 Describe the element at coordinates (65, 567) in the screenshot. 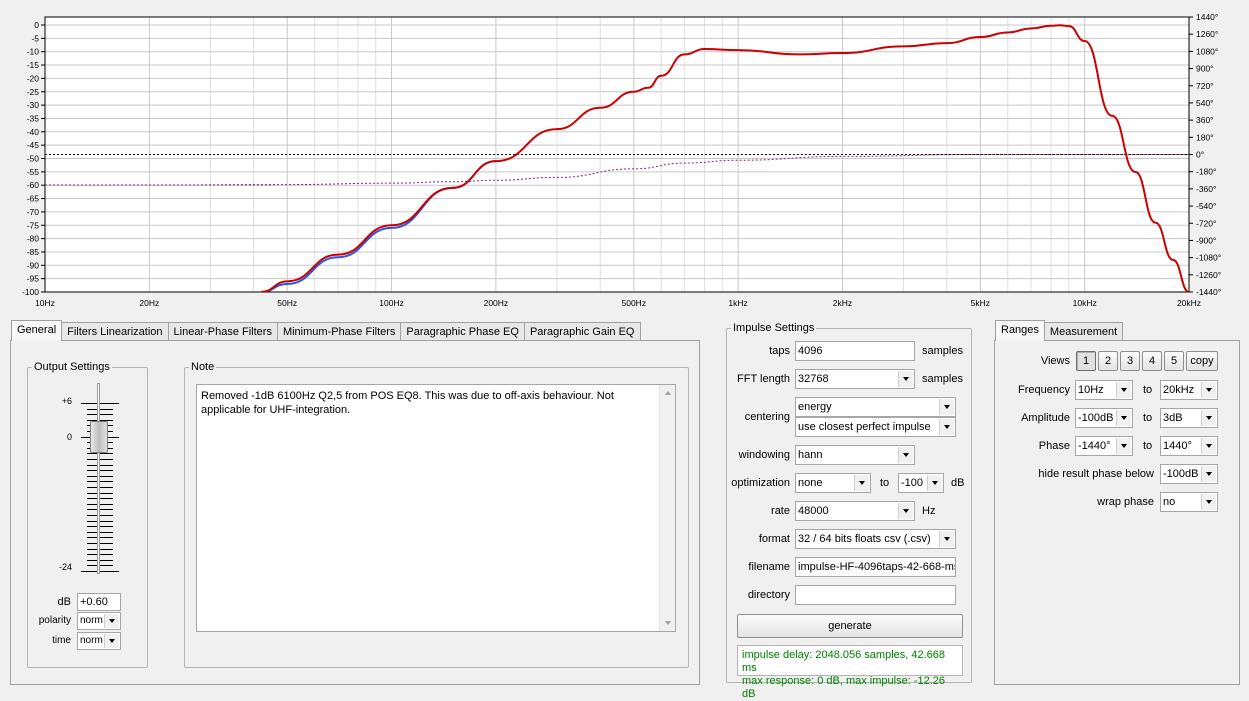

I see `scale-bottom-label: -24` at that location.